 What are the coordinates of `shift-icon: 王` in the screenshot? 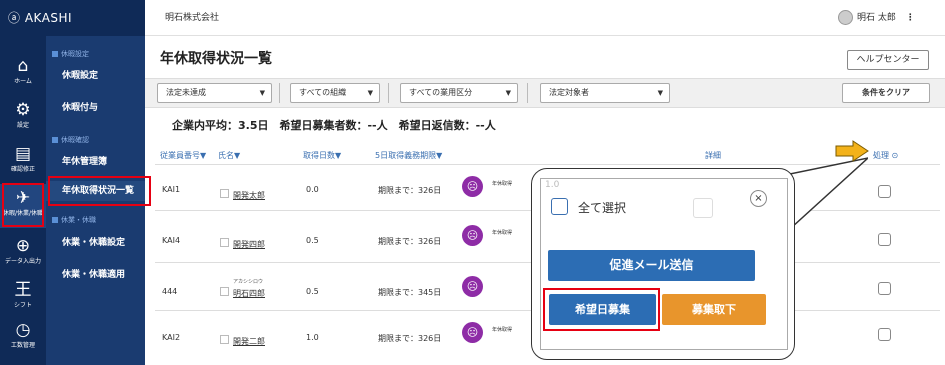 It's located at (23, 290).